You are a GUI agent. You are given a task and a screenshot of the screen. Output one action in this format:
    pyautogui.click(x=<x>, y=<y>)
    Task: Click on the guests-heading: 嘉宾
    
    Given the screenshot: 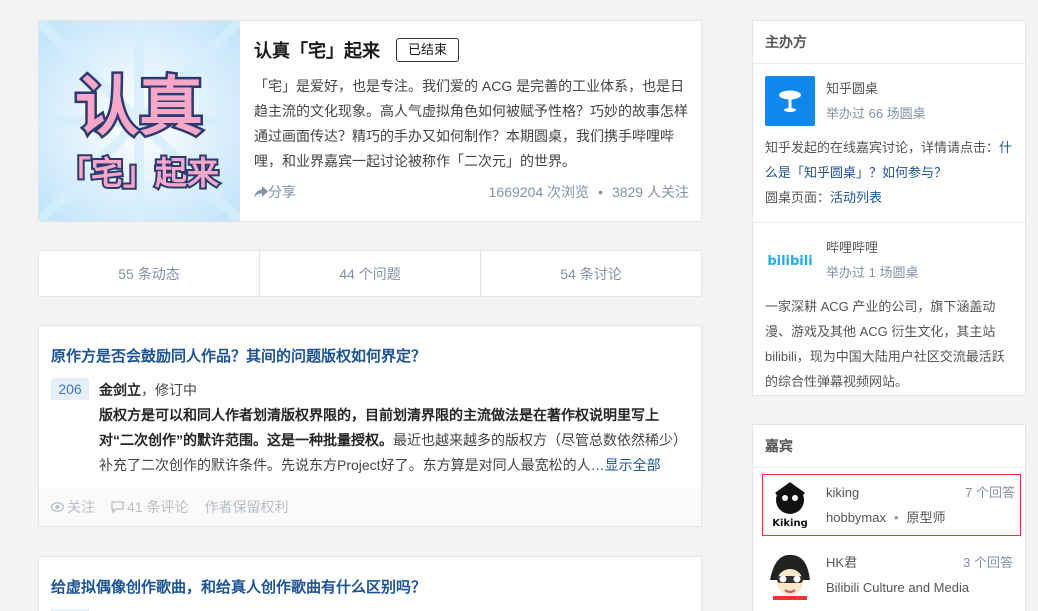 What is the action you would take?
    pyautogui.click(x=889, y=446)
    